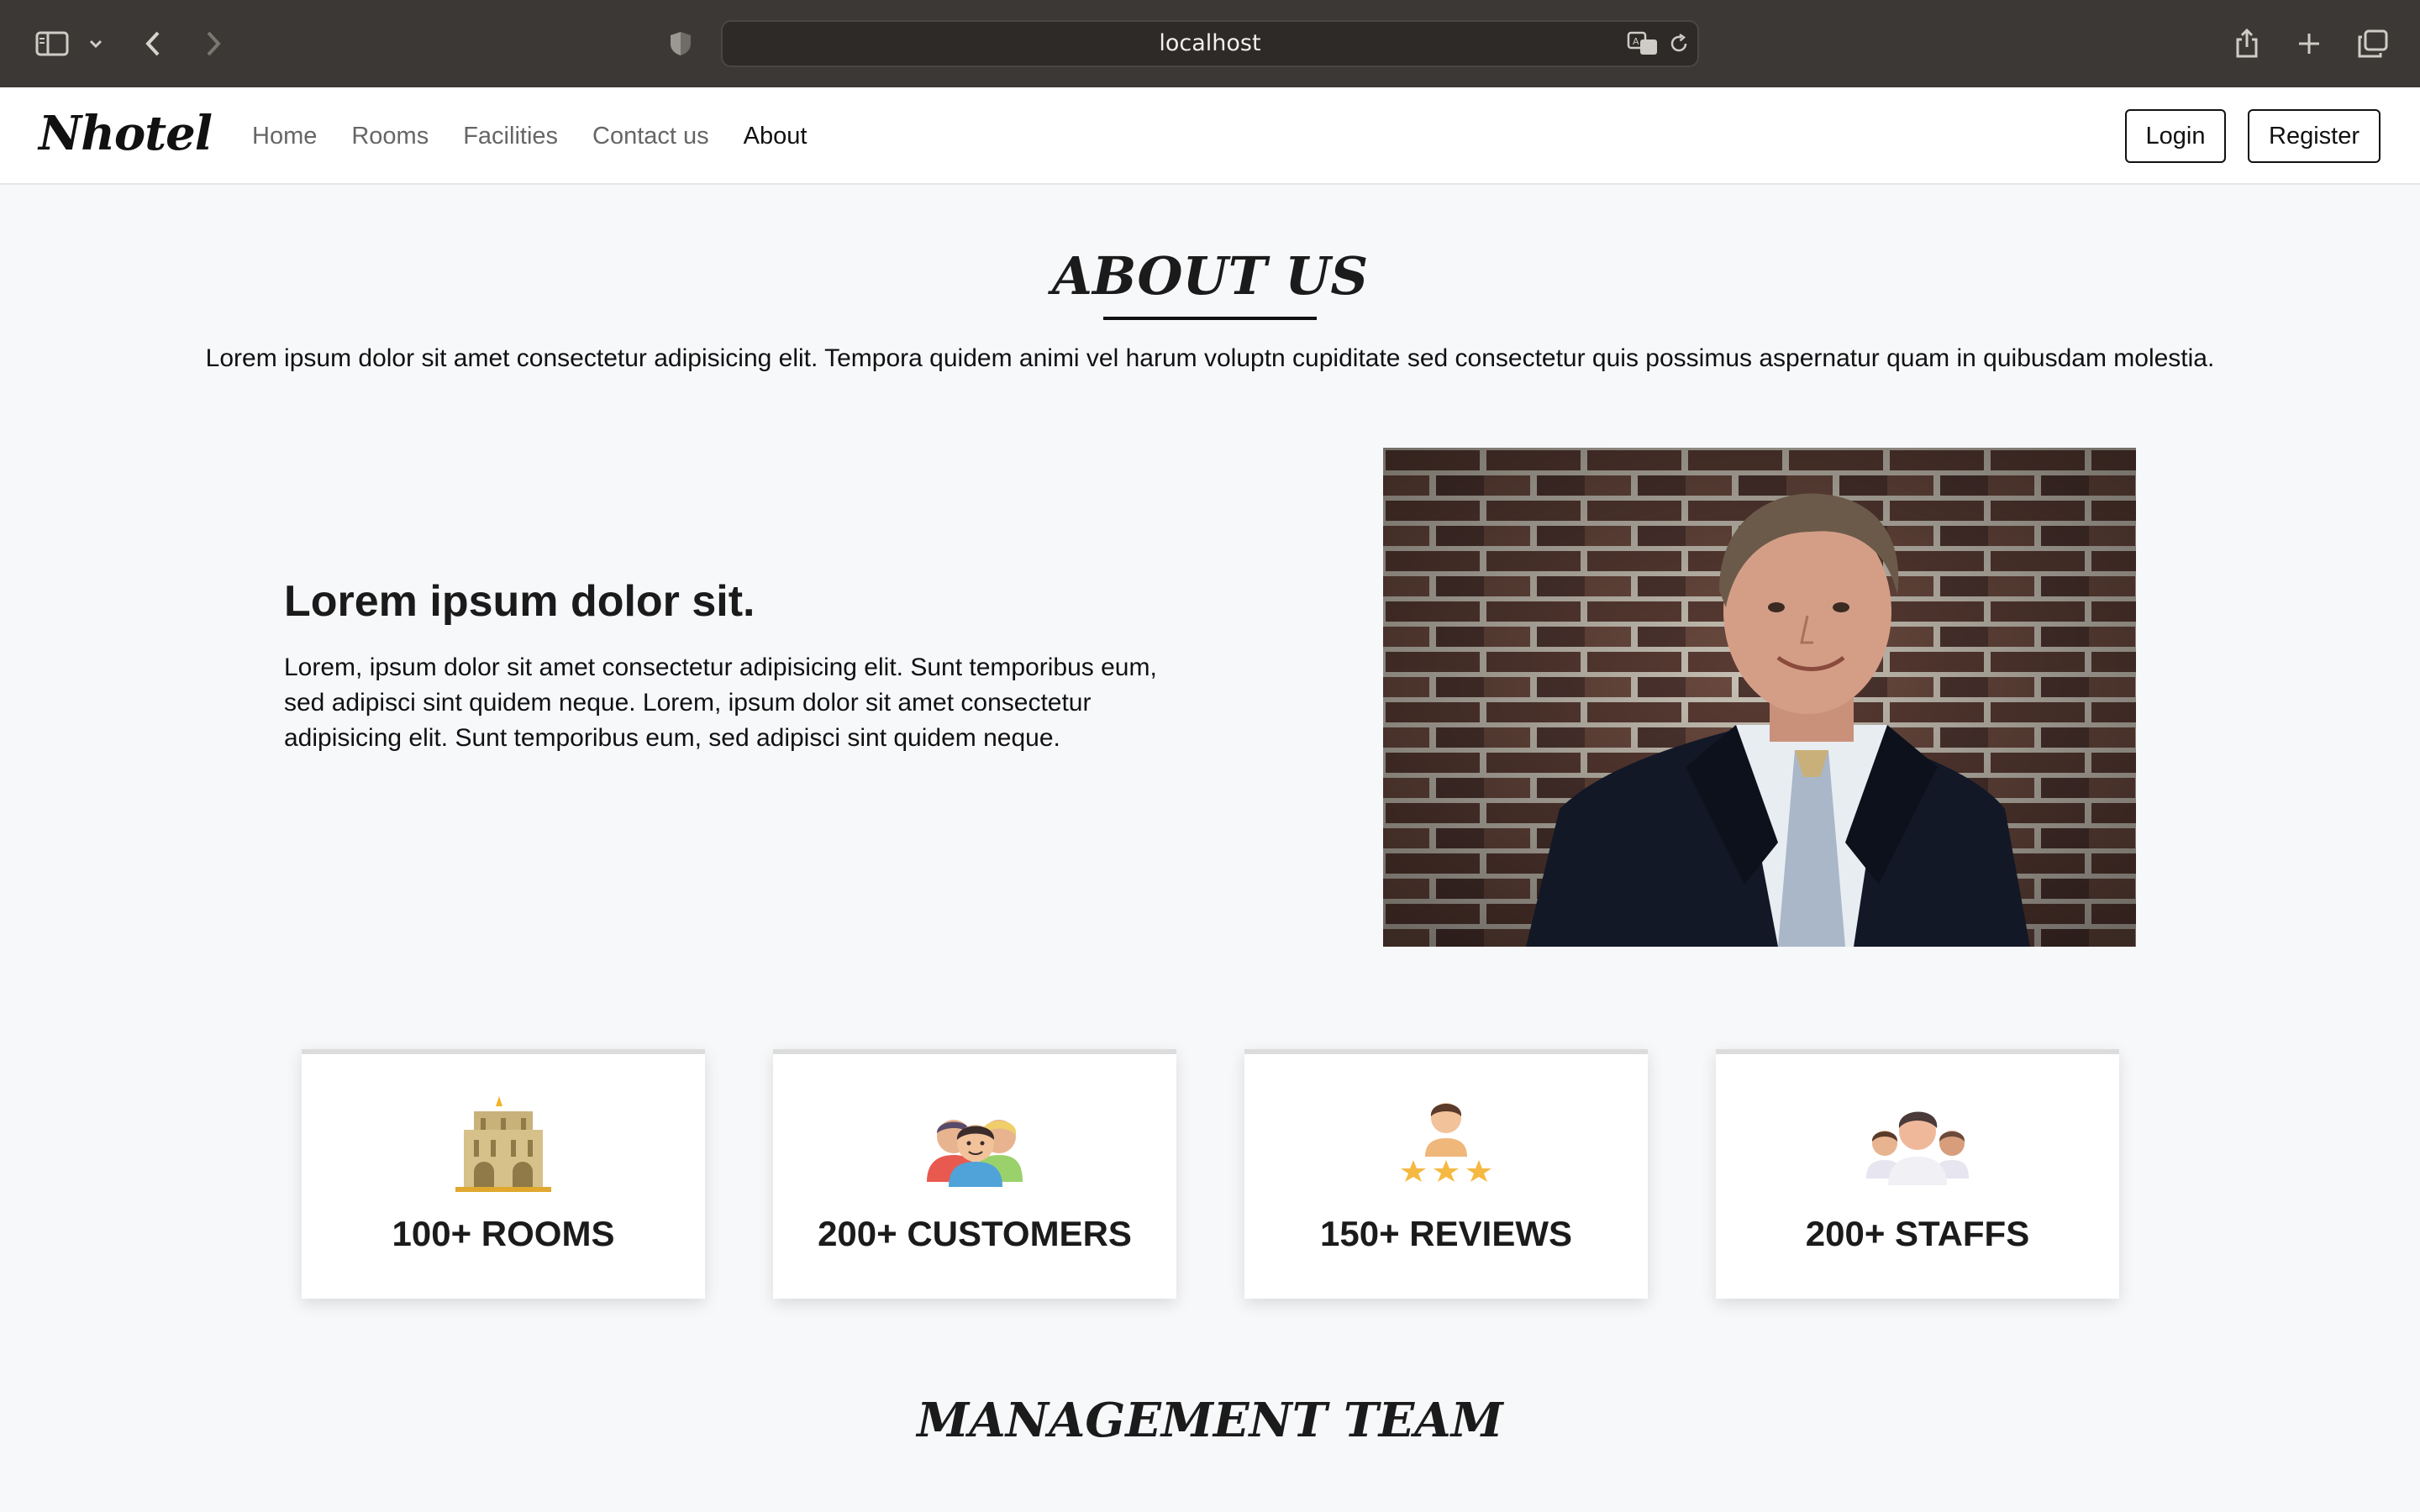  I want to click on svg-text: A, so click(1636, 41).